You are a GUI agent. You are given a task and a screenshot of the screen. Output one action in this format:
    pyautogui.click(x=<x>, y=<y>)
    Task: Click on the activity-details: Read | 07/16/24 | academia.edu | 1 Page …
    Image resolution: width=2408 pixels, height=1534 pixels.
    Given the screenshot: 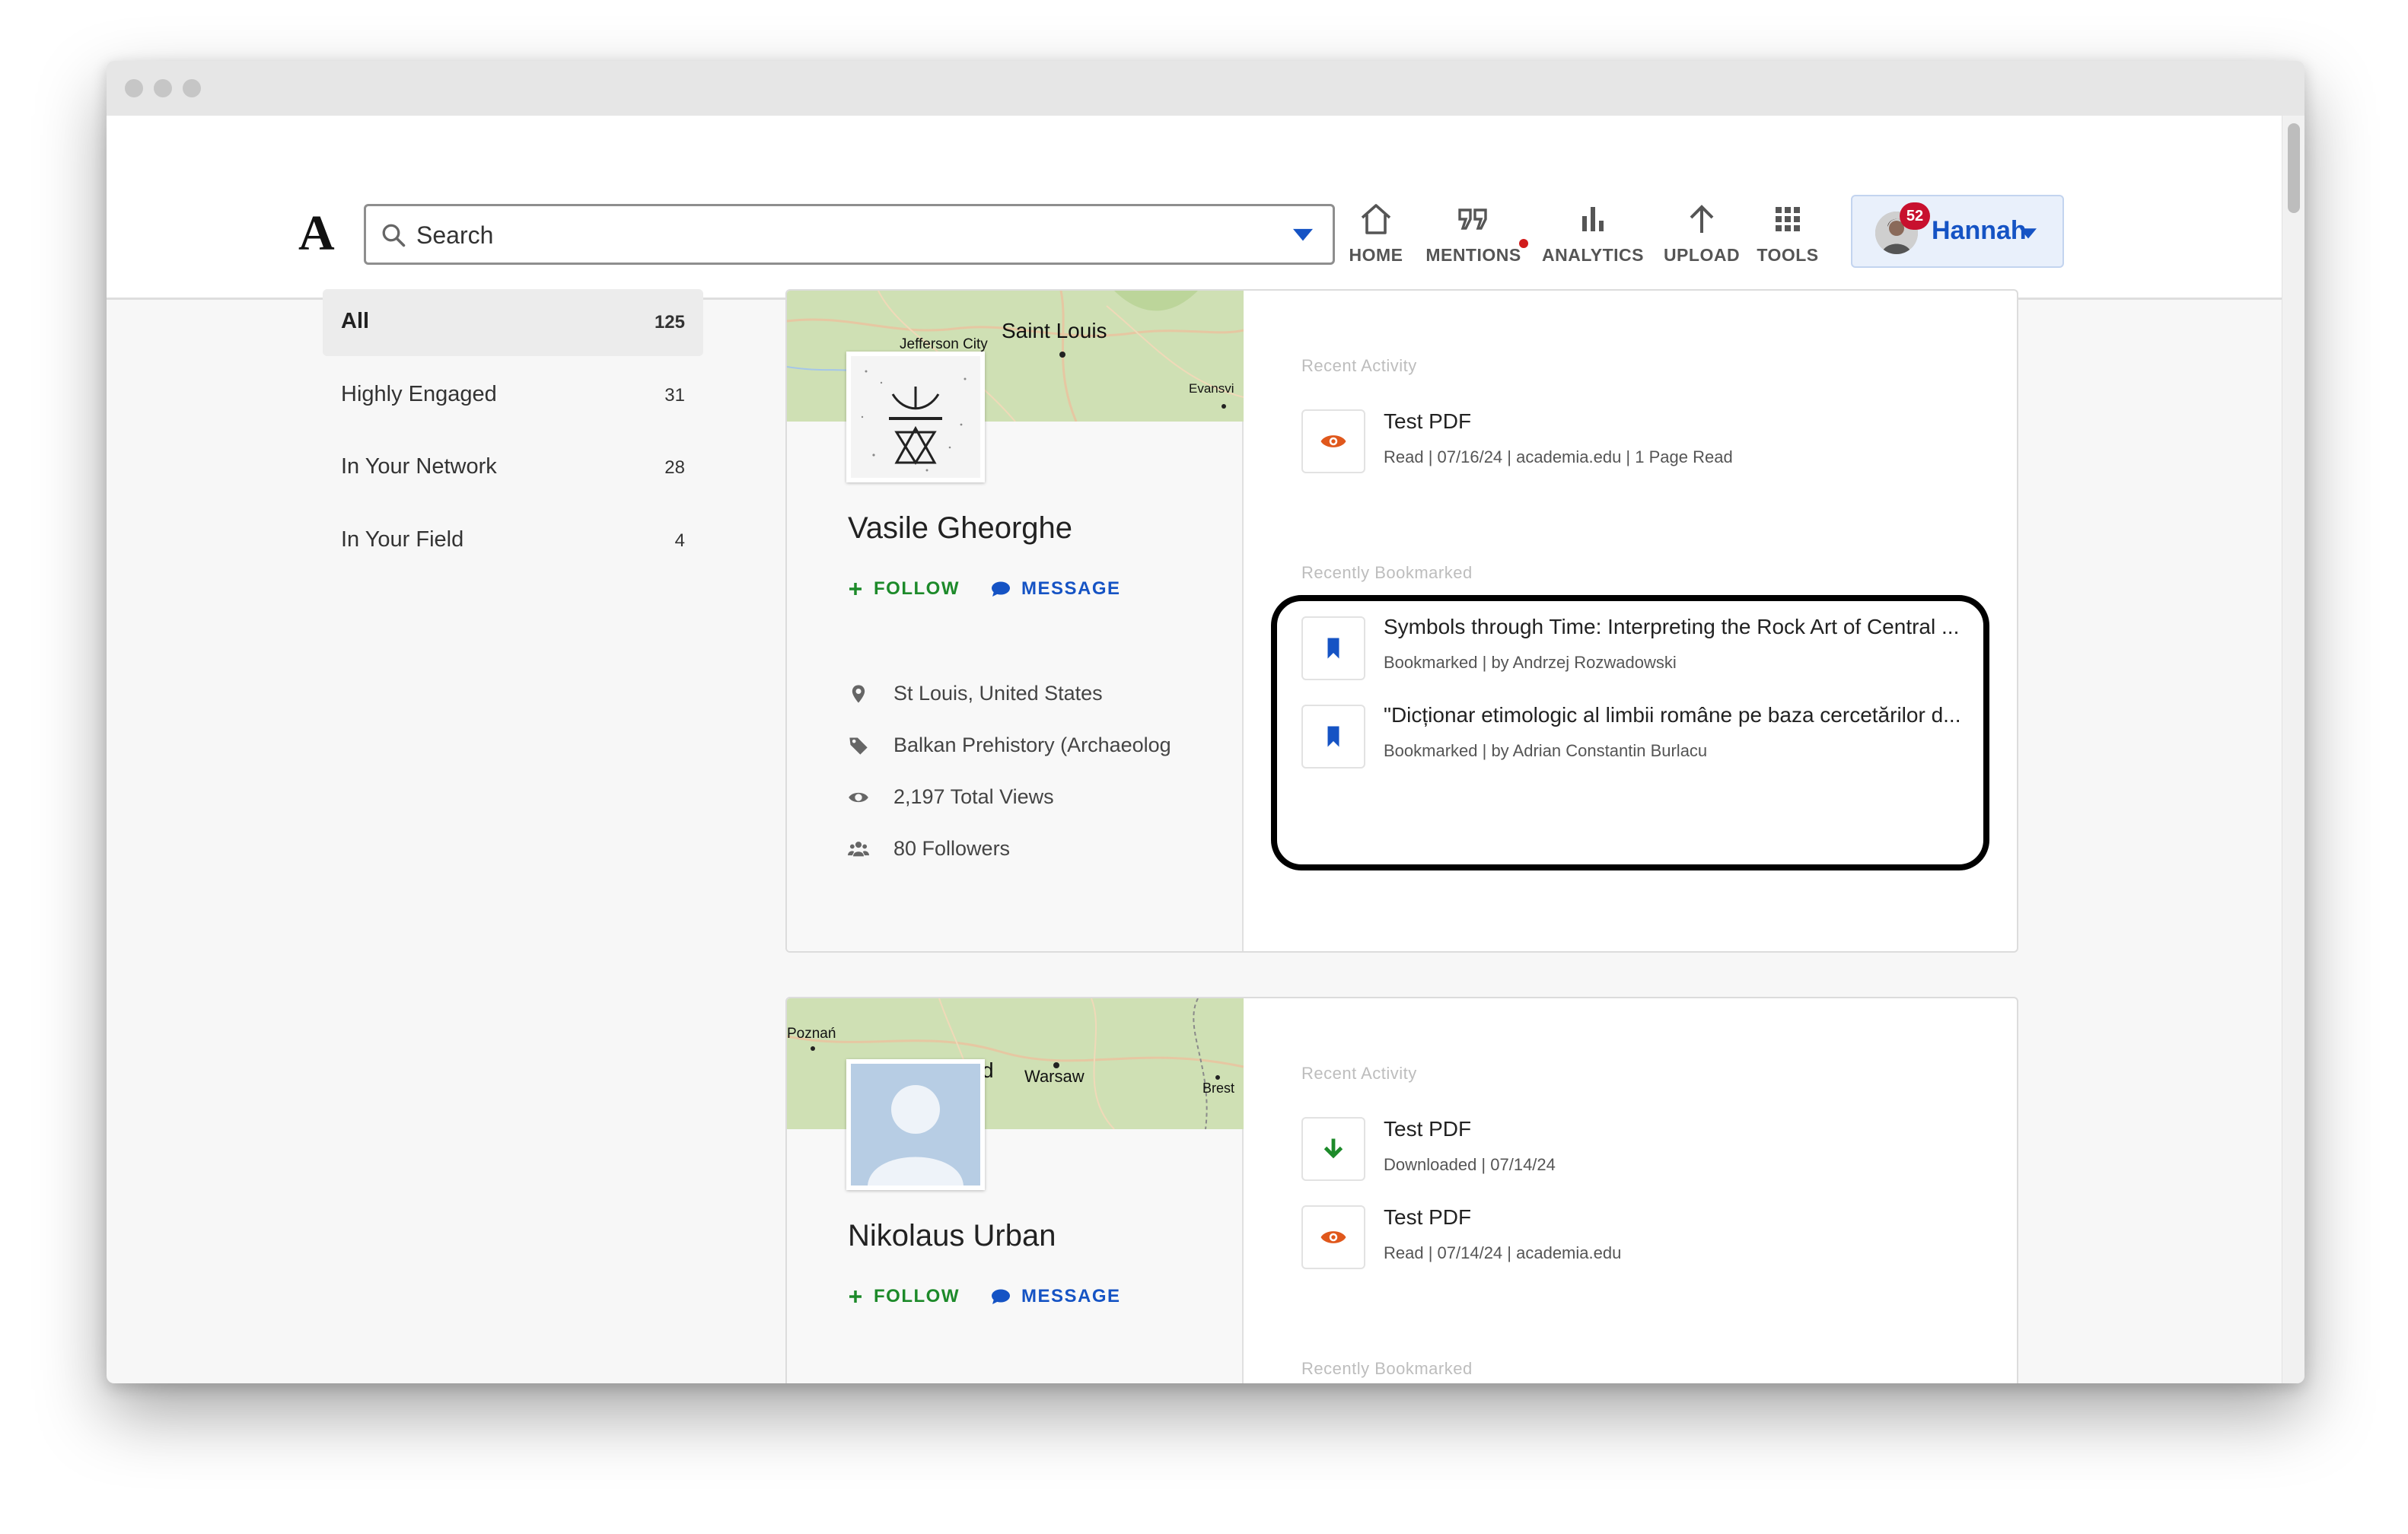 What is the action you would take?
    pyautogui.click(x=1558, y=456)
    